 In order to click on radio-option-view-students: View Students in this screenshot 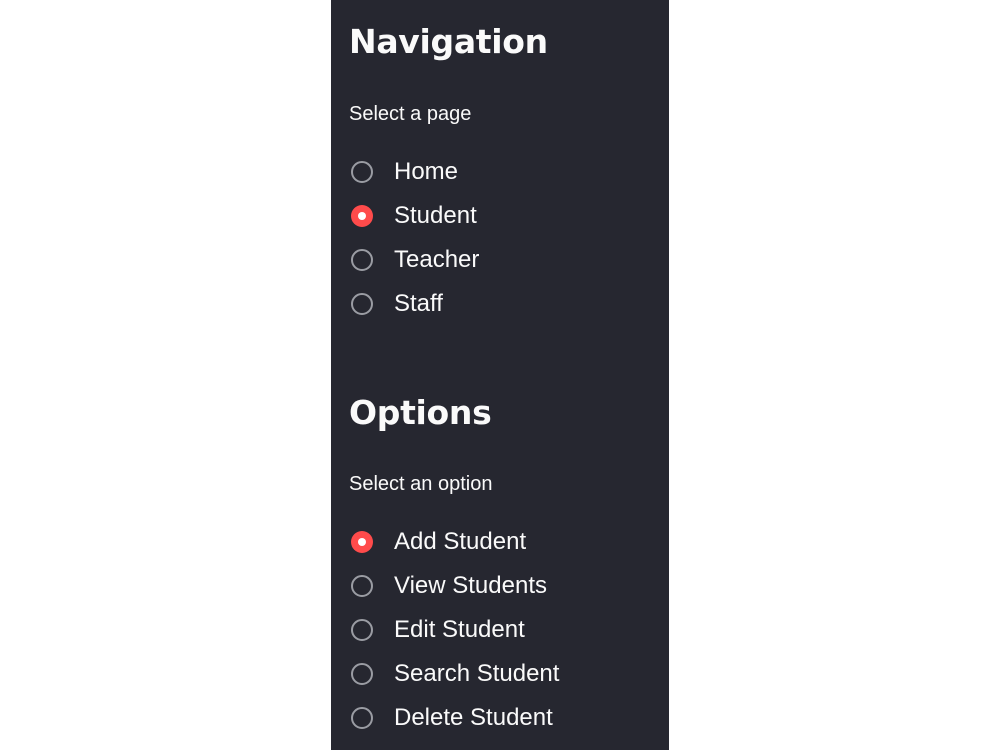, I will do `click(455, 586)`.